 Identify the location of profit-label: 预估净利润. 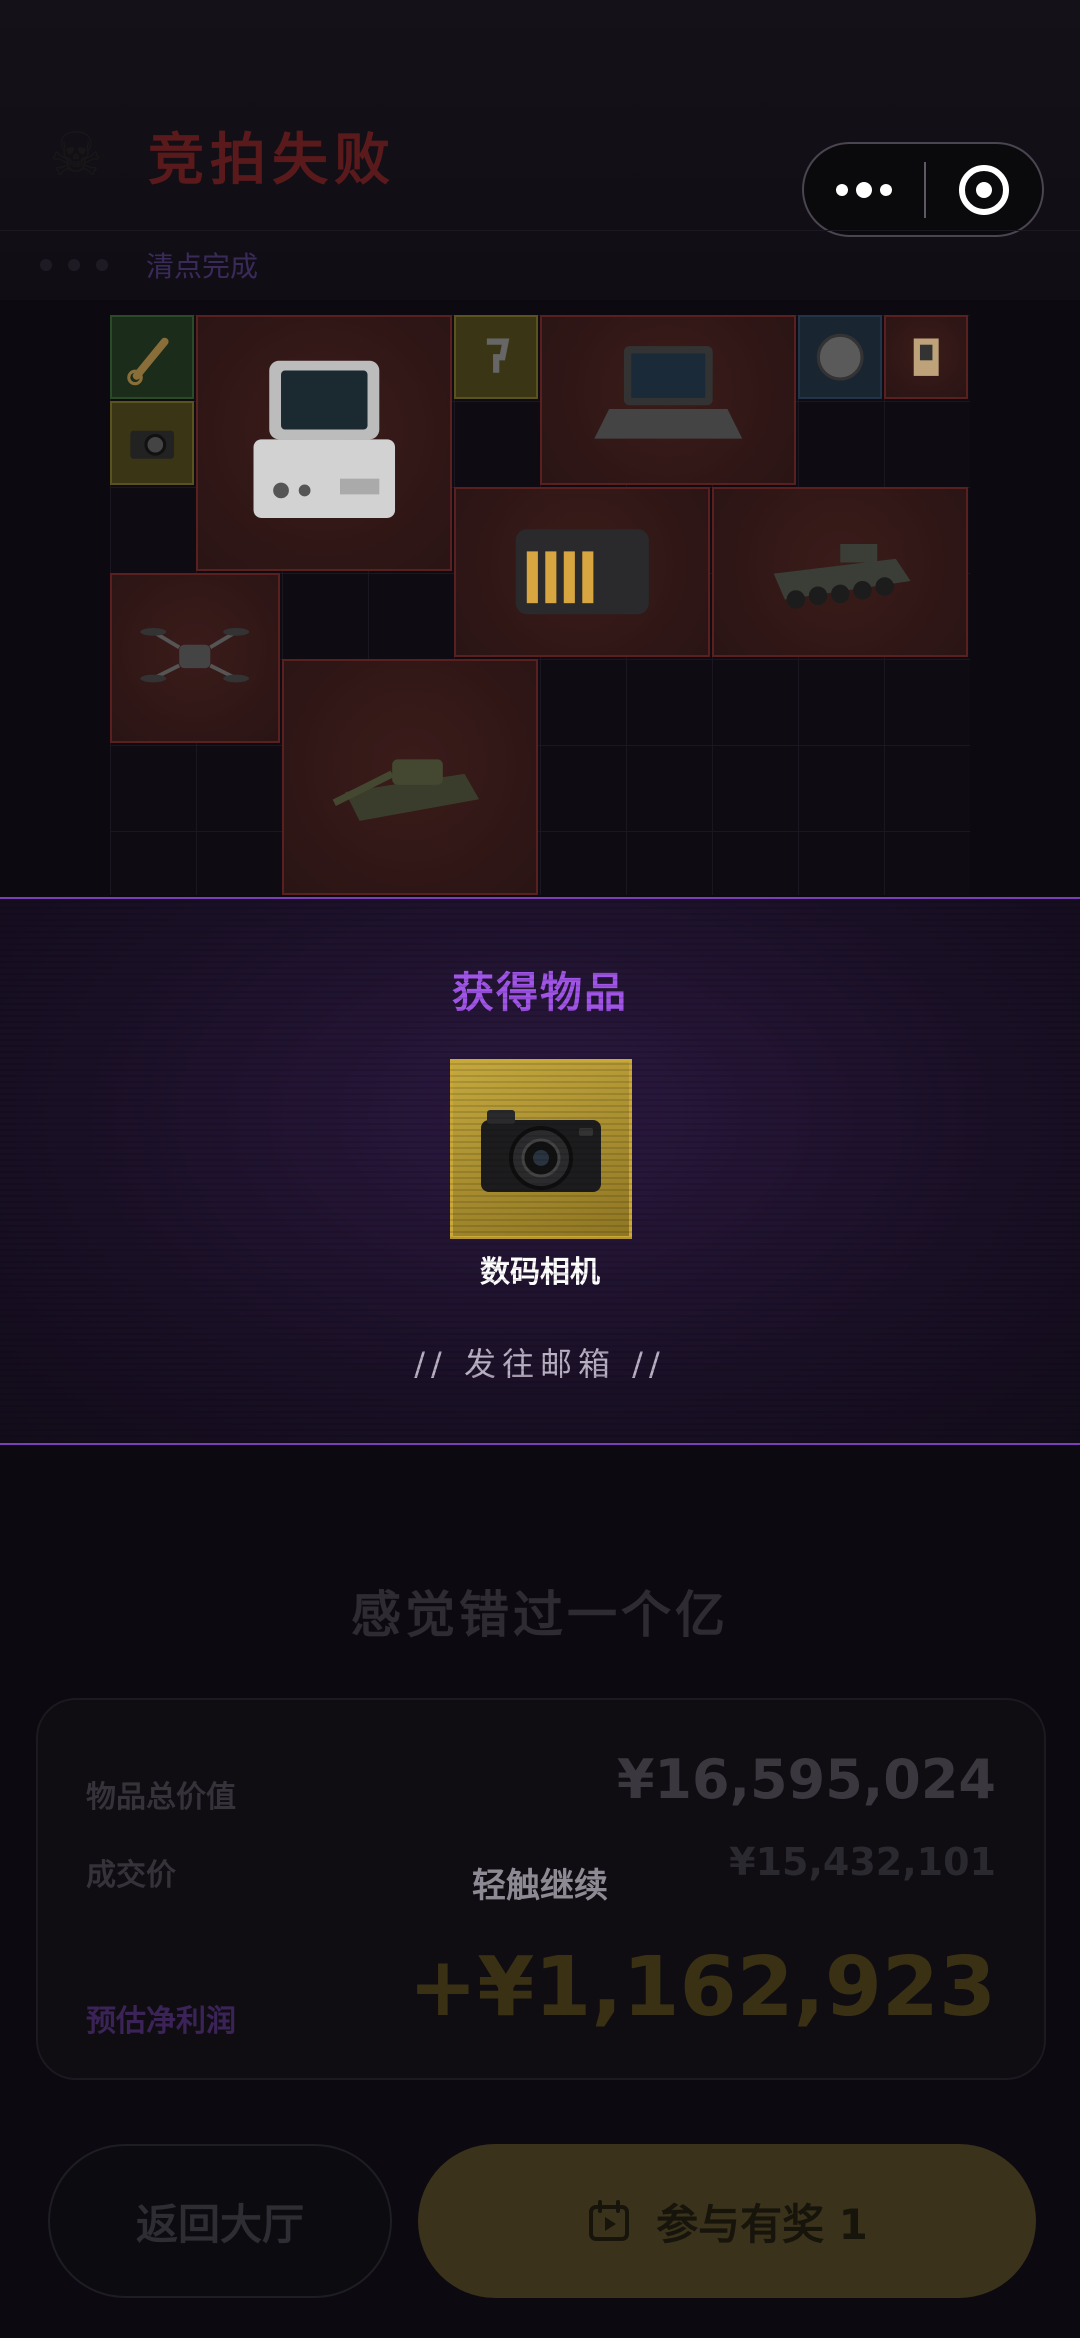
(161, 2021).